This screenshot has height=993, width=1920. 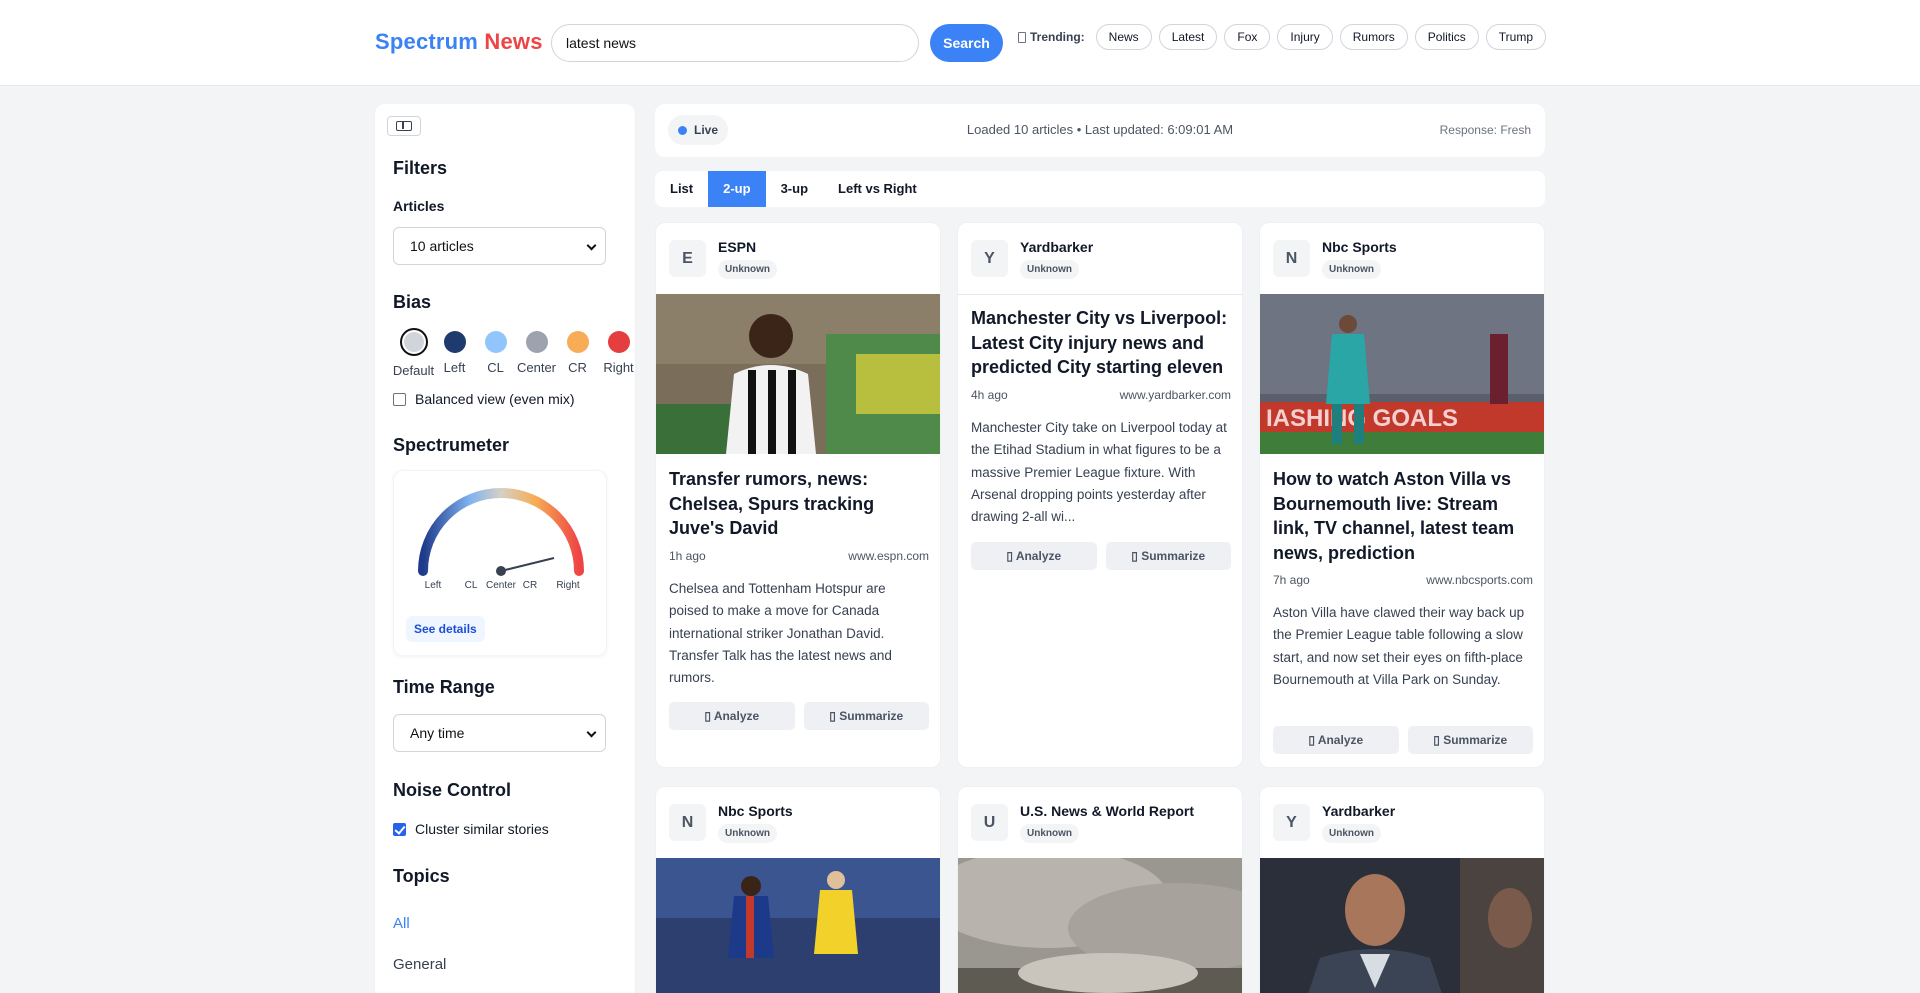 I want to click on chevron-down-icon, so click(x=591, y=732).